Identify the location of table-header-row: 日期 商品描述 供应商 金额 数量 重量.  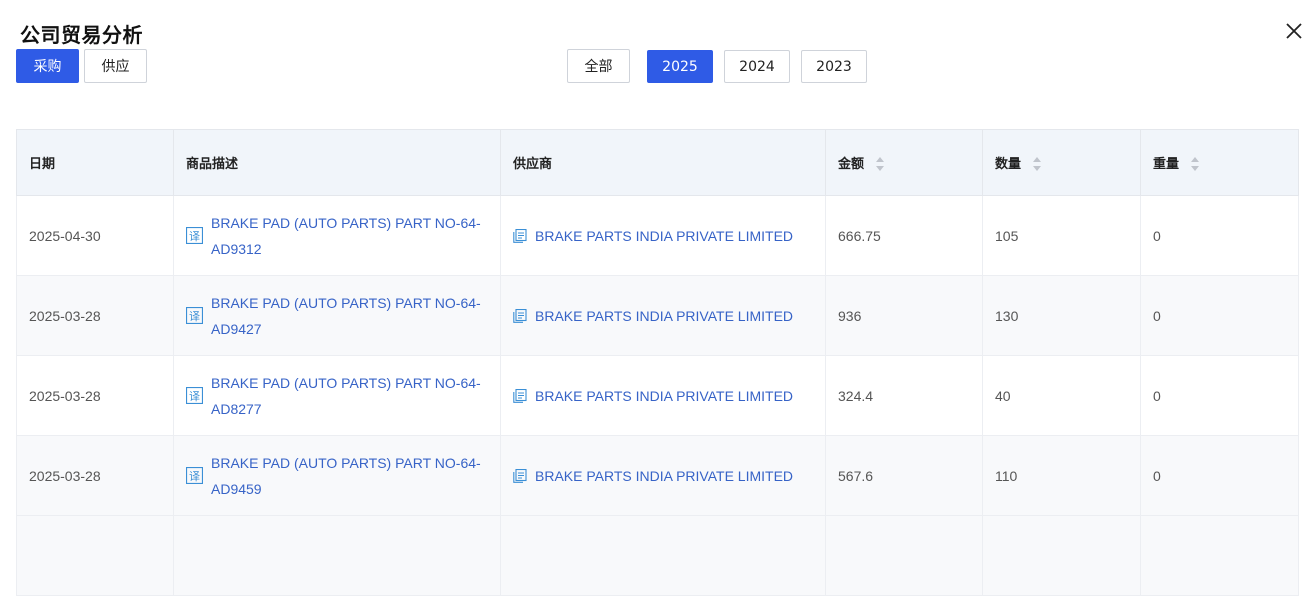
(657, 162).